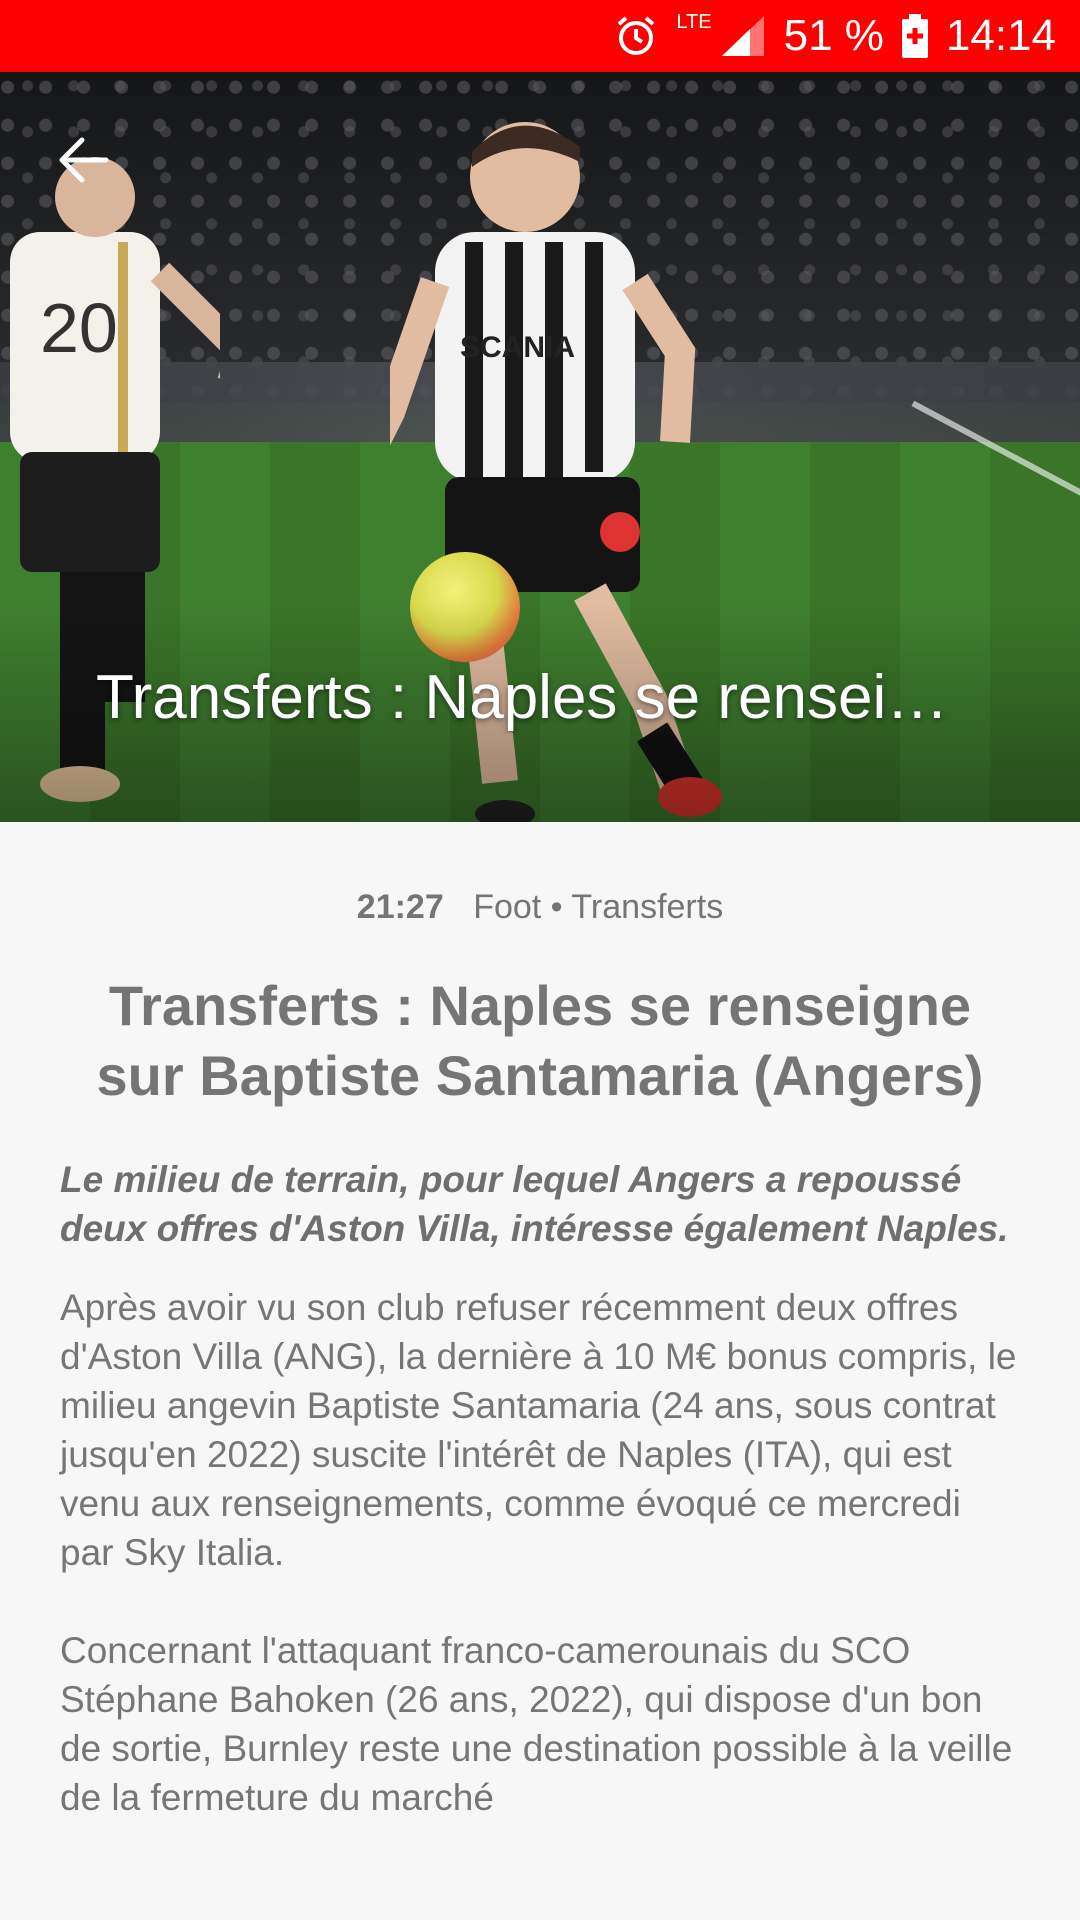 The image size is (1080, 1920). Describe the element at coordinates (517, 347) in the screenshot. I see `svg-text: SCANIA` at that location.